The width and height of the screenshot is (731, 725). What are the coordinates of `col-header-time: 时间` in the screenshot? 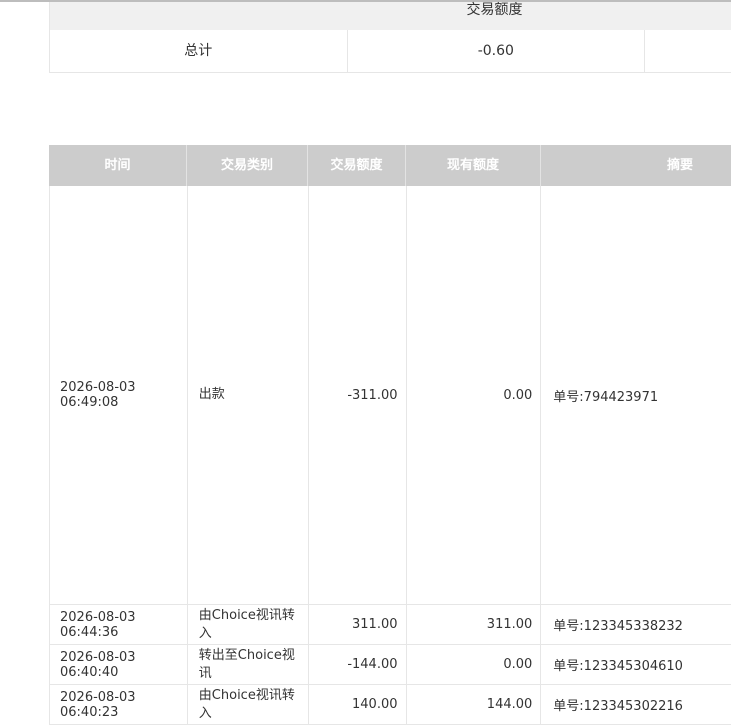 It's located at (118, 165).